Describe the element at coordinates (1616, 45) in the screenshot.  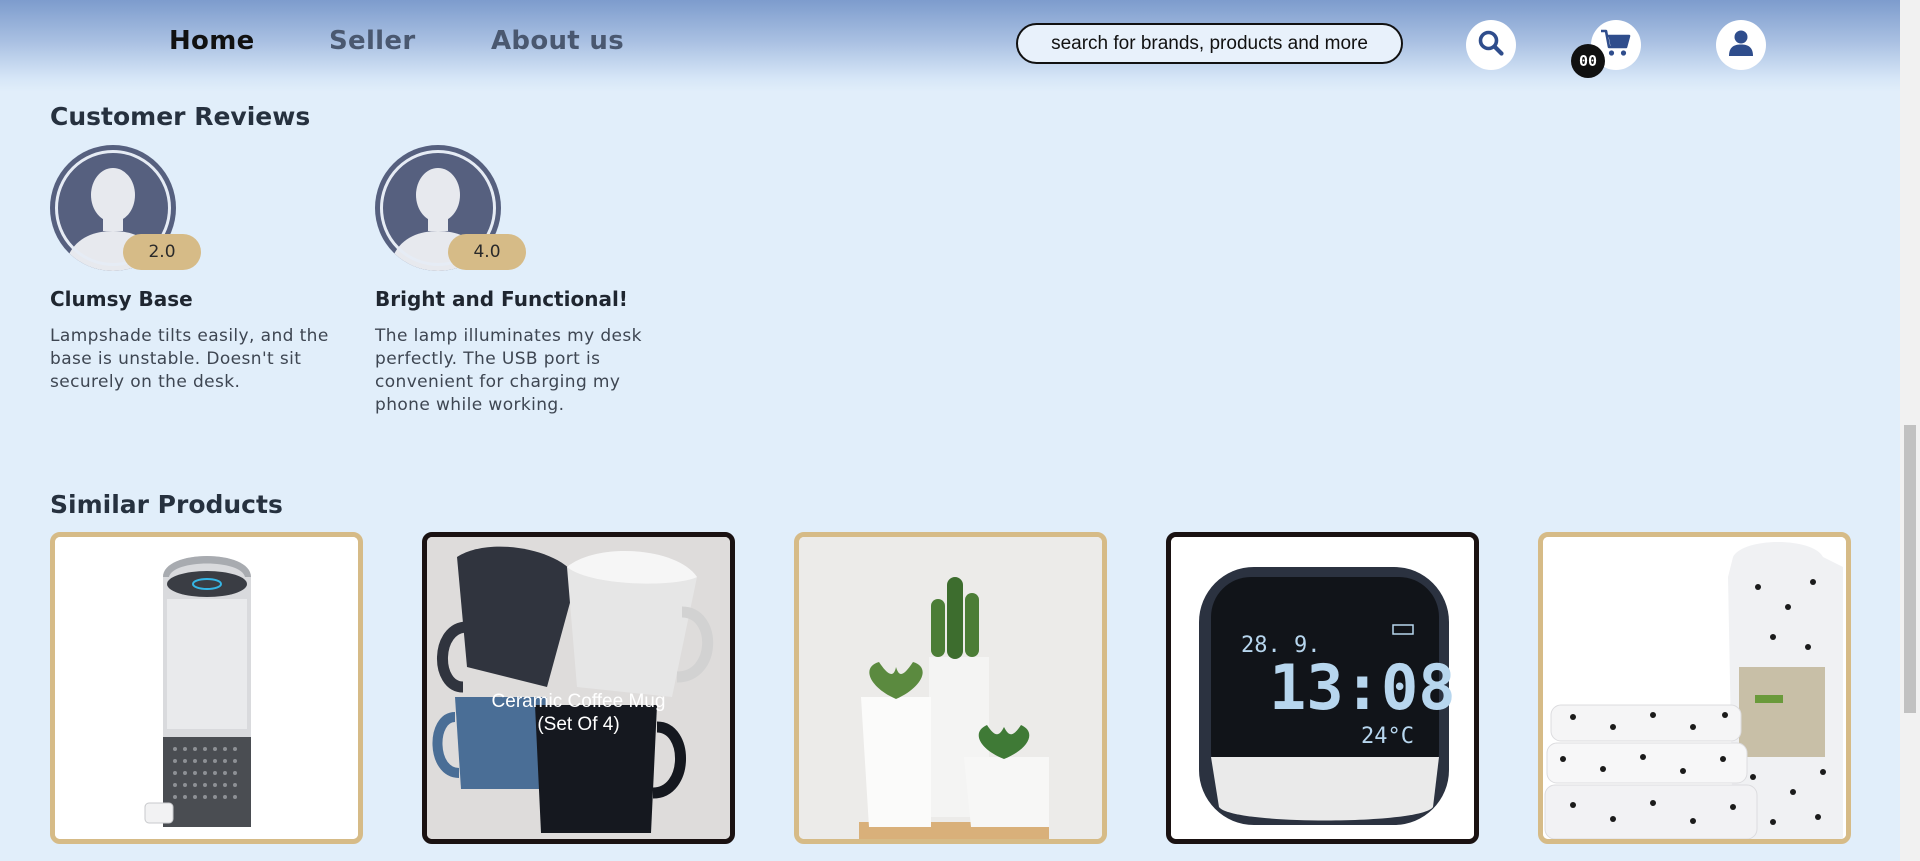
I see `cart-icon` at that location.